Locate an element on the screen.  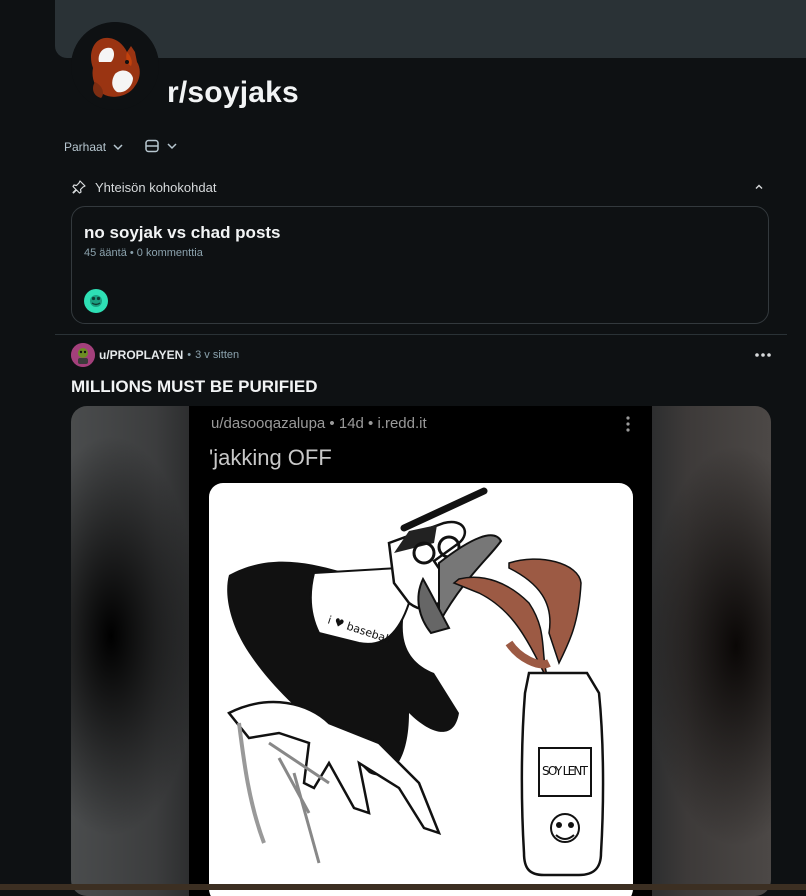
subreddit-avatar is located at coordinates (115, 66).